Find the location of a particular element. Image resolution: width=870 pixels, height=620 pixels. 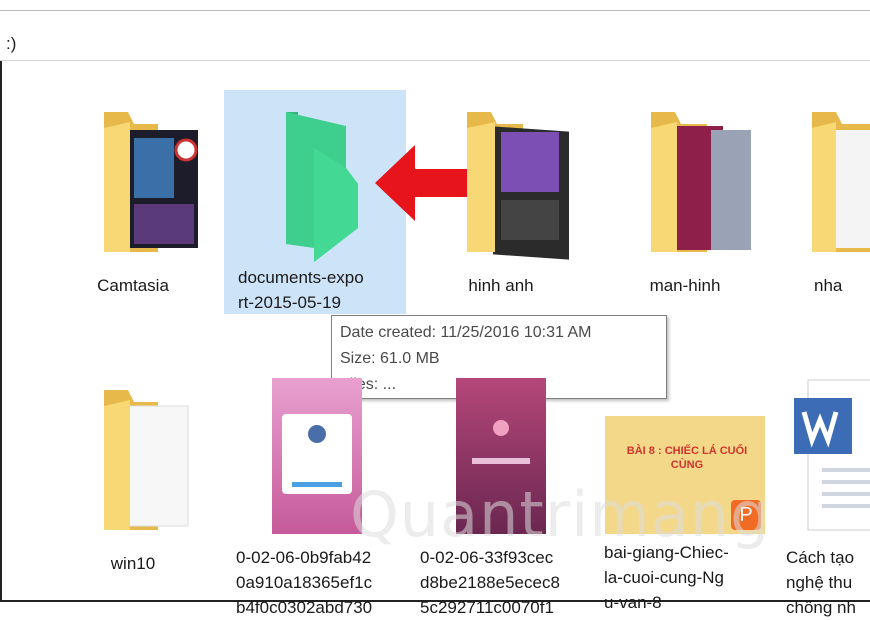

item-label-line3: b4f0c0302abd730 is located at coordinates (304, 607).